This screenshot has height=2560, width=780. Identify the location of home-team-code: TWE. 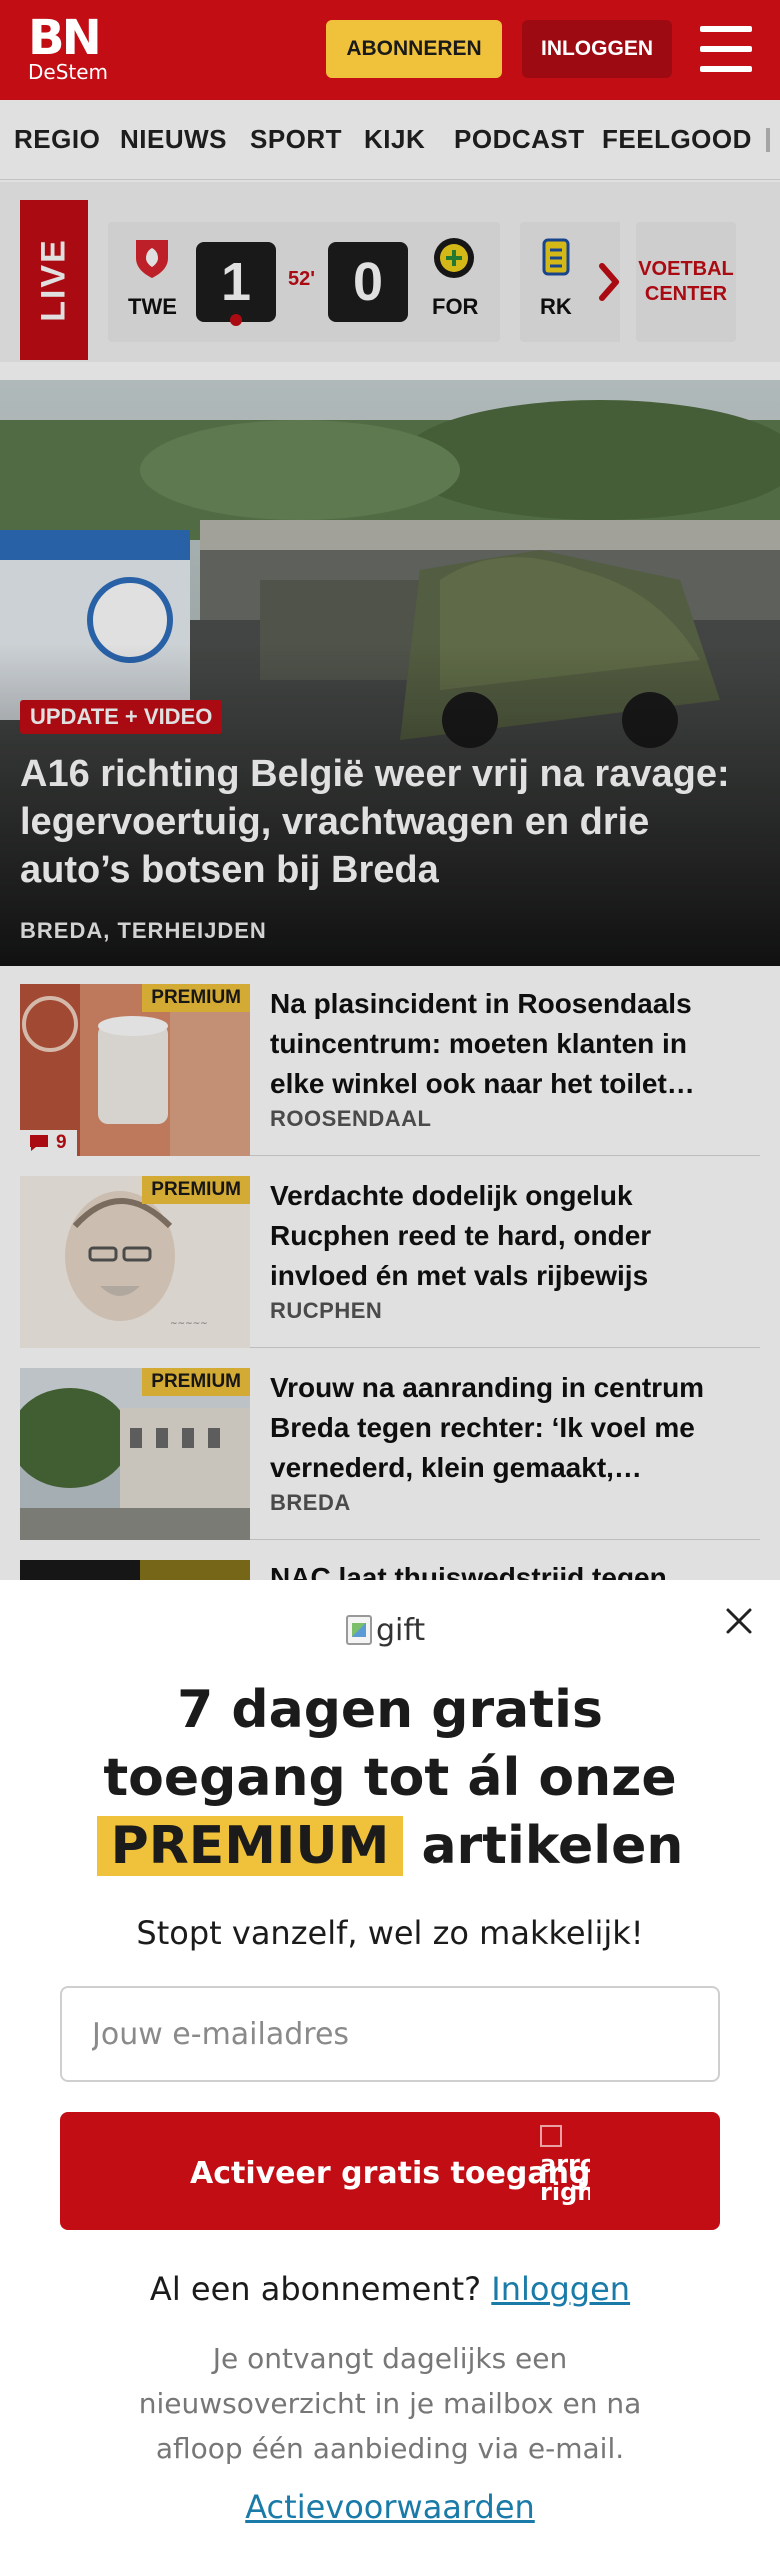
(152, 306).